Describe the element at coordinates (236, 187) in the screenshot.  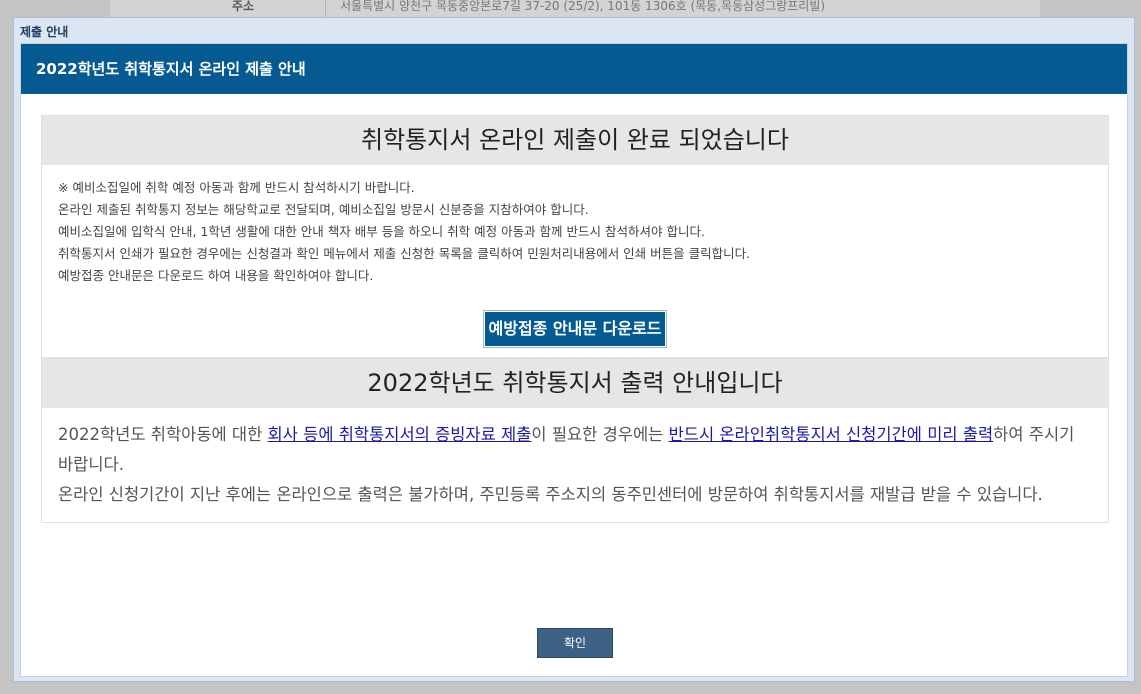
I see `note-line: ※ 예비소집일에 취학 예정 아동과 함께 반드시 참석하시기 바랍니다.` at that location.